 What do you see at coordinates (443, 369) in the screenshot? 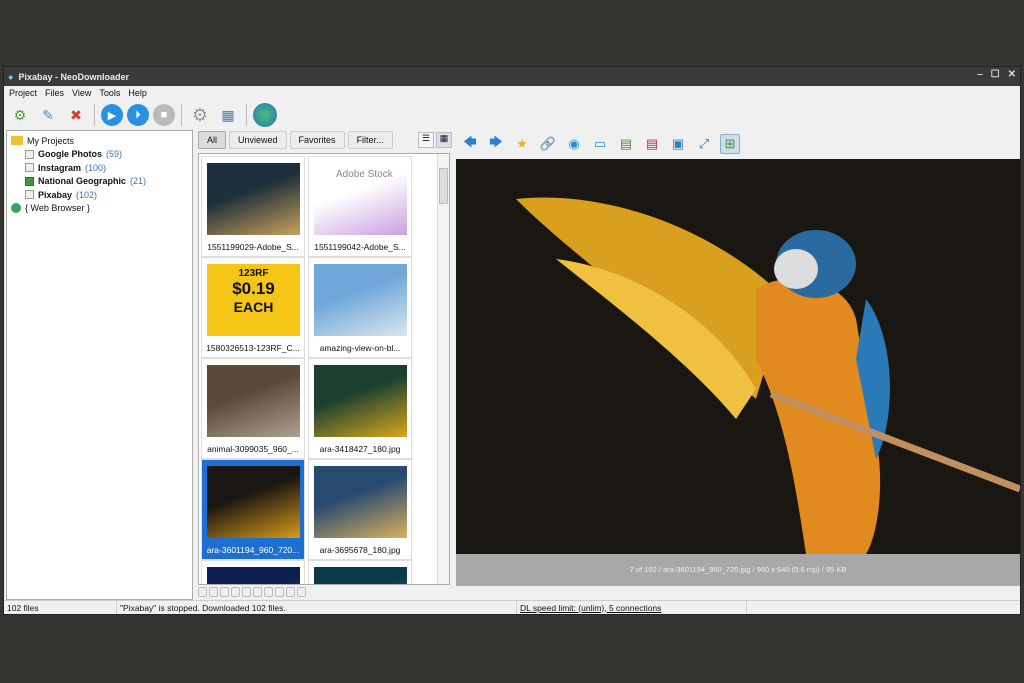
I see `vertical-scrollbar` at bounding box center [443, 369].